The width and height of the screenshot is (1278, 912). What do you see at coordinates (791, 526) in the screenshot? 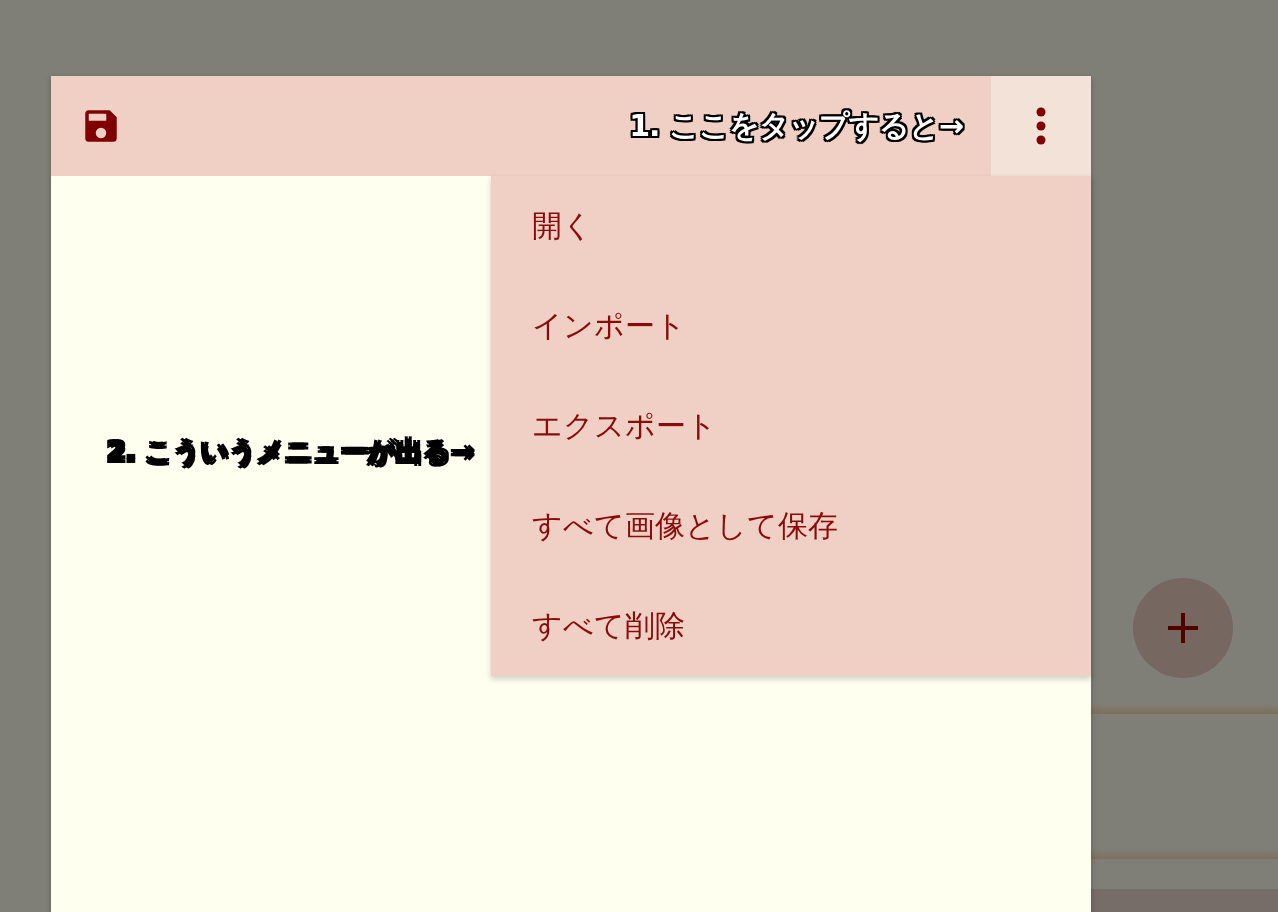
I see `menu-item: すべて画像として保存` at bounding box center [791, 526].